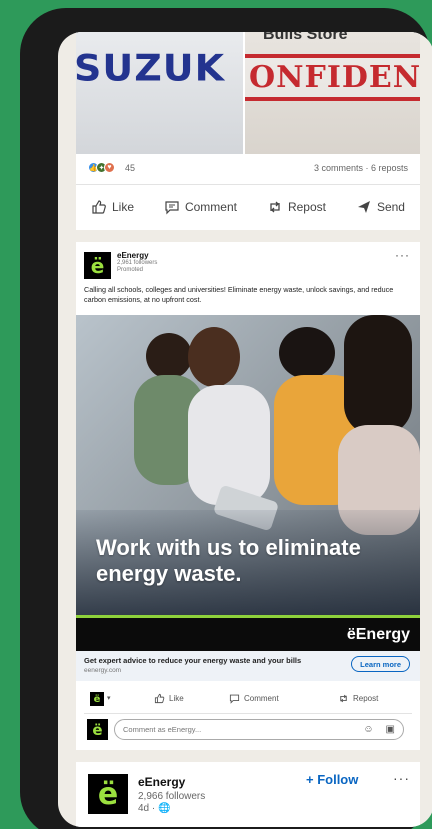  I want to click on cta-domain: eenergy.com, so click(103, 670).